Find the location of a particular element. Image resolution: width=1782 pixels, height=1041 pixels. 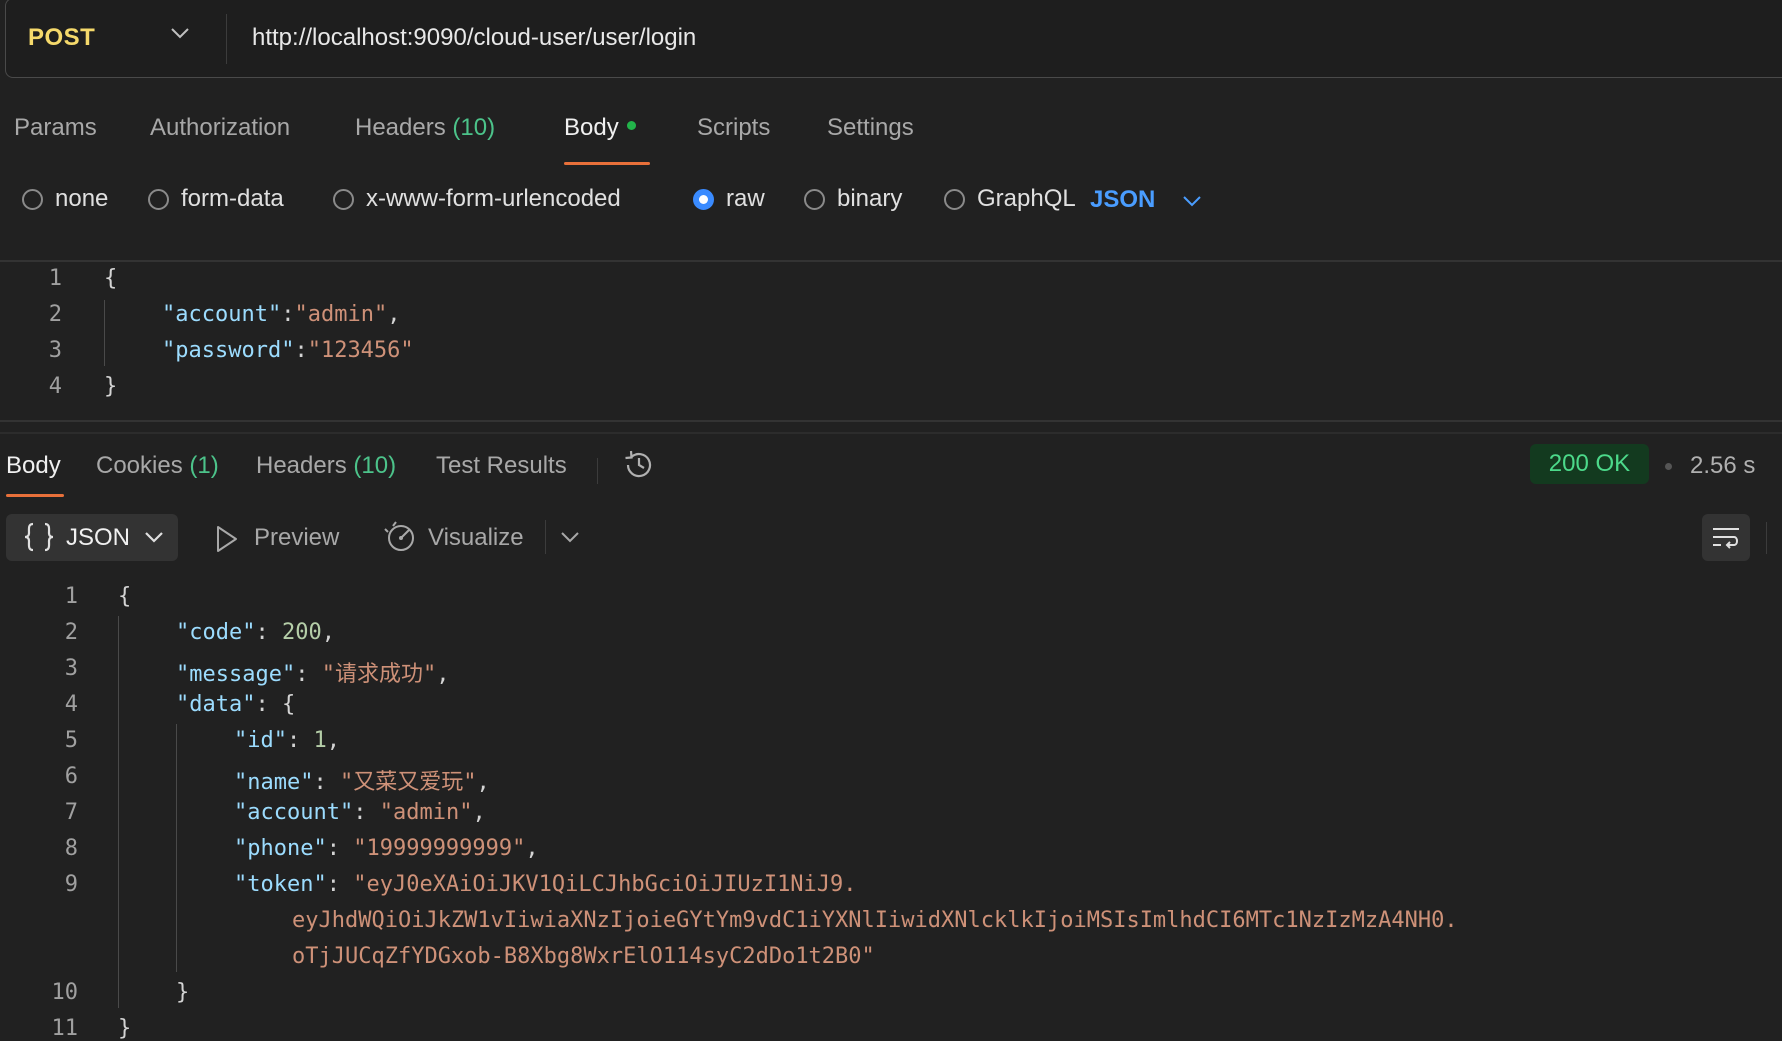

line-number: 10 is located at coordinates (65, 992).